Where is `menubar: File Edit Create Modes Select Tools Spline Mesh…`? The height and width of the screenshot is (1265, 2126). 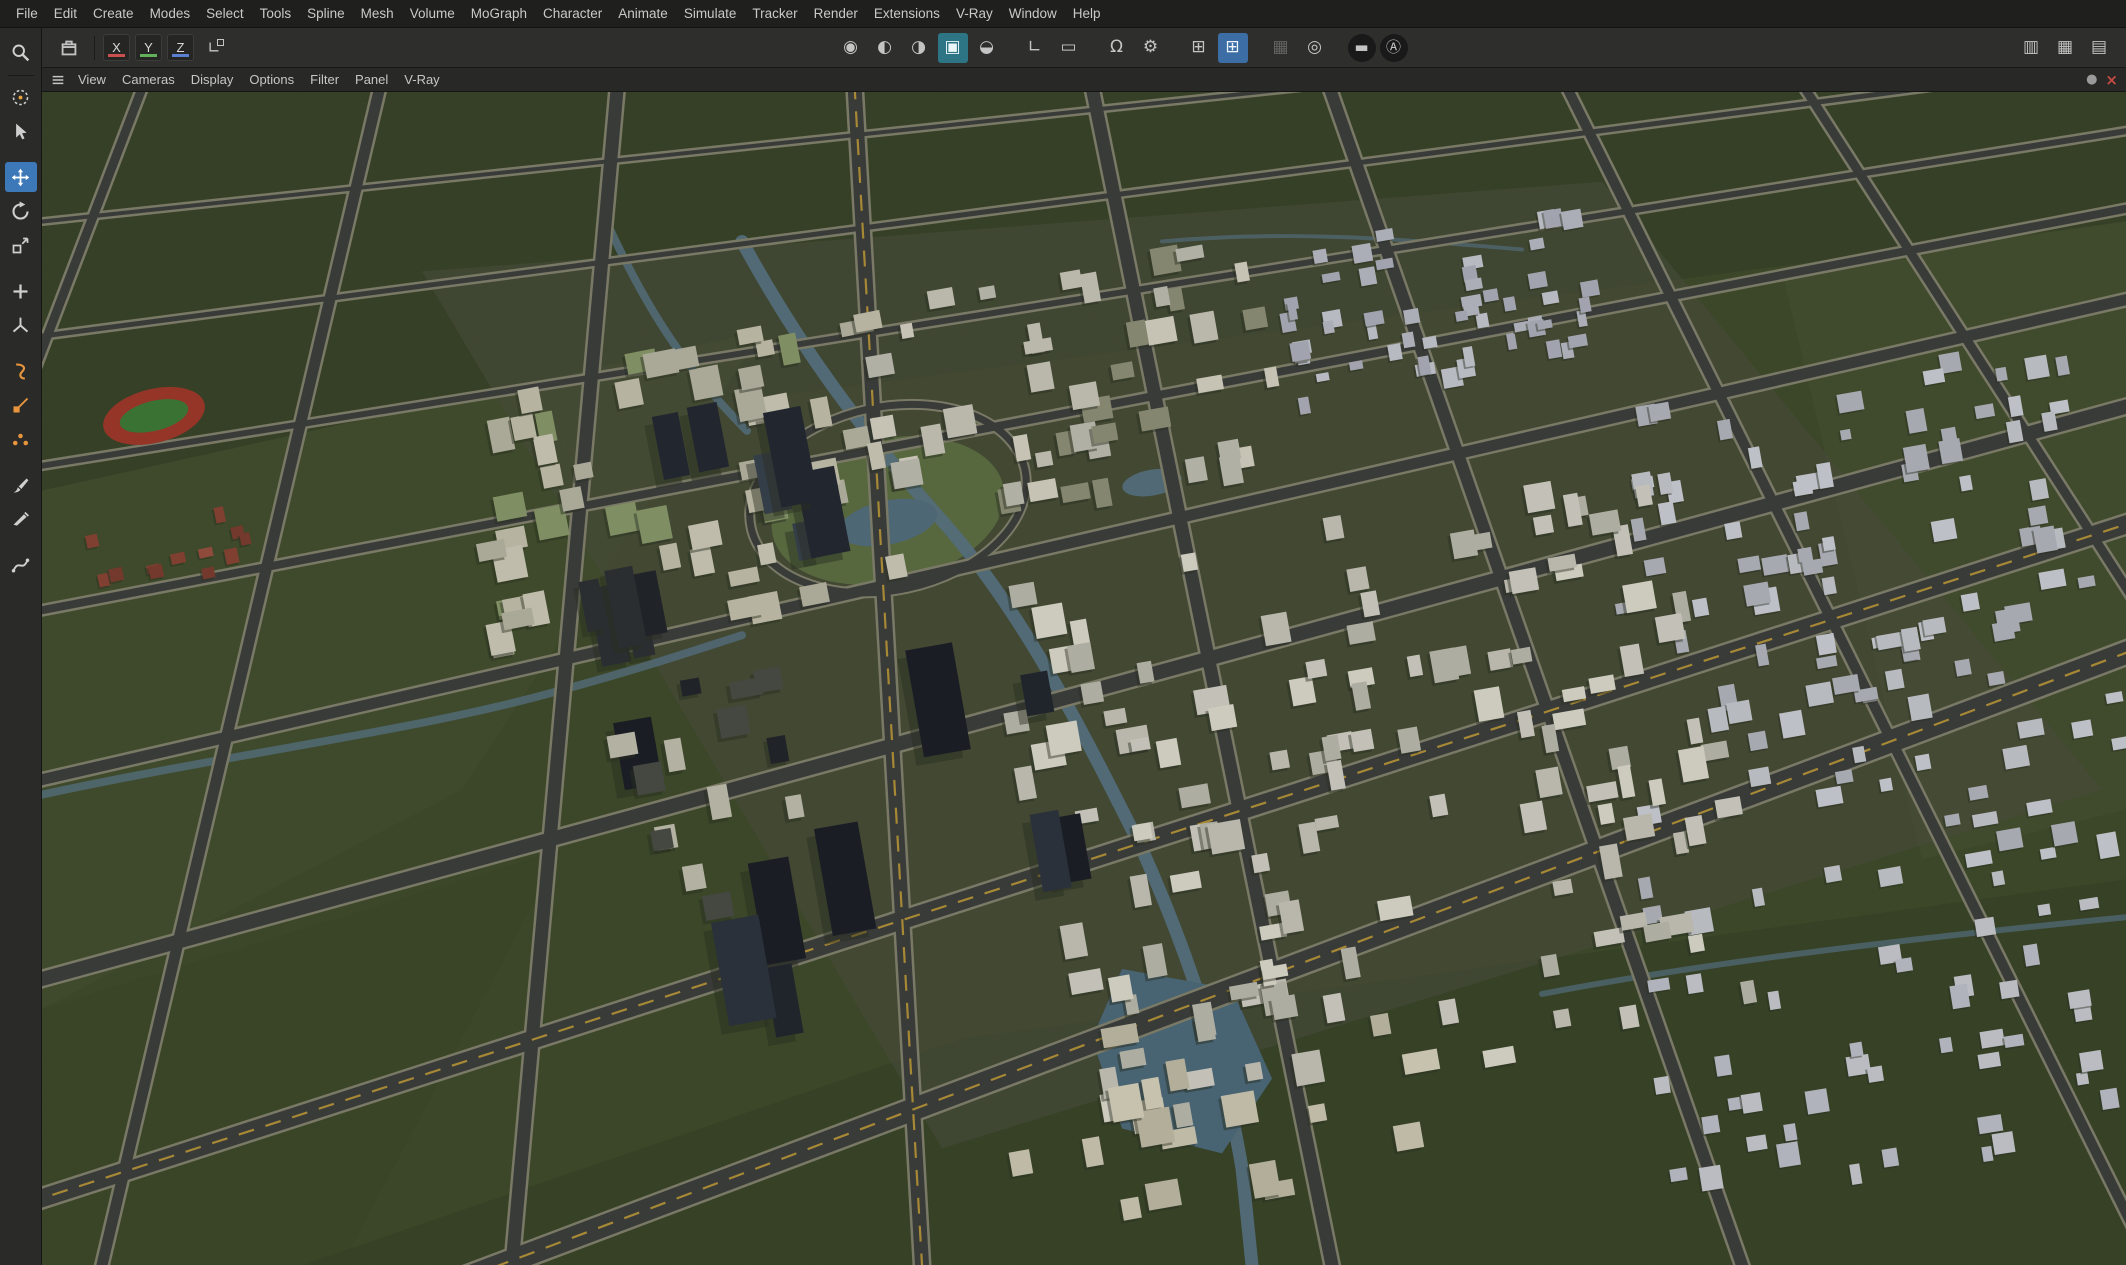
menubar: File Edit Create Modes Select Tools Spline Mesh… is located at coordinates (1063, 14).